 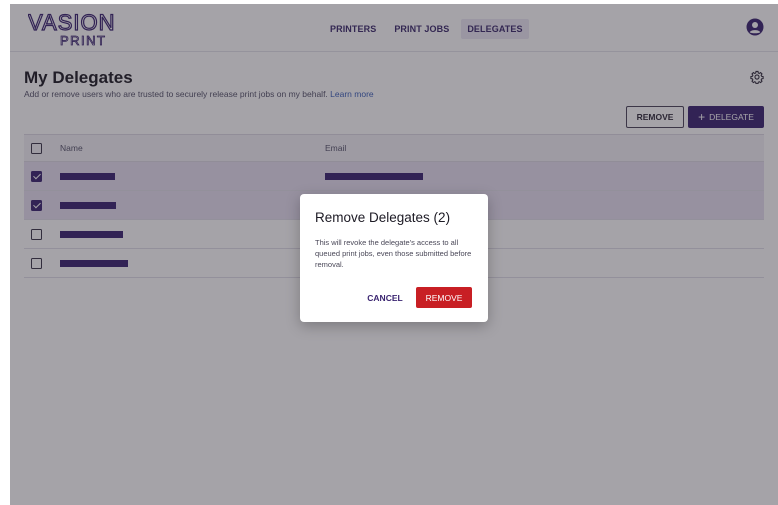 What do you see at coordinates (444, 297) in the screenshot?
I see `confirm-remove-button: REMOVE` at bounding box center [444, 297].